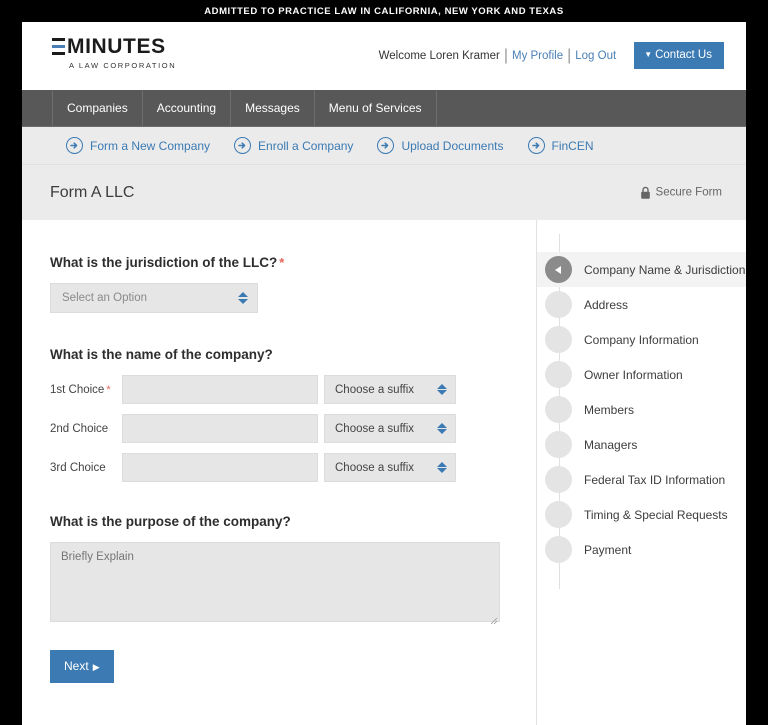  What do you see at coordinates (572, 145) in the screenshot?
I see `subnav-fincen-label: FinCEN` at bounding box center [572, 145].